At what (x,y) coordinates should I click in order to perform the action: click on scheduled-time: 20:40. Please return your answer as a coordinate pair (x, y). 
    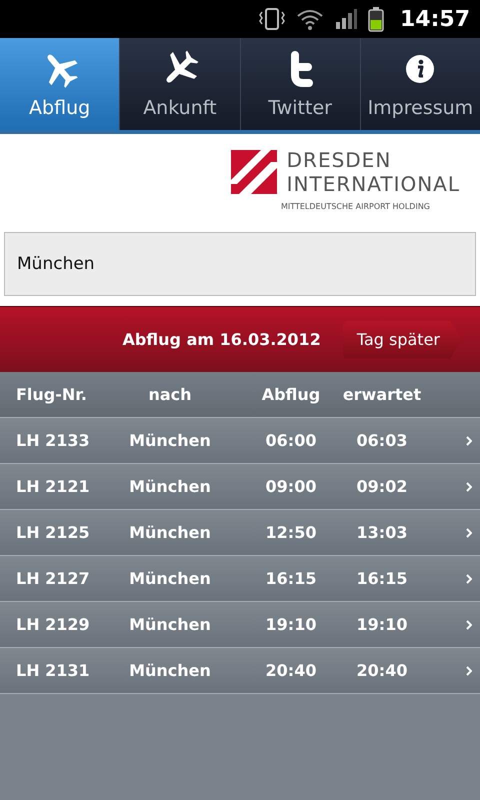
    Looking at the image, I should click on (291, 670).